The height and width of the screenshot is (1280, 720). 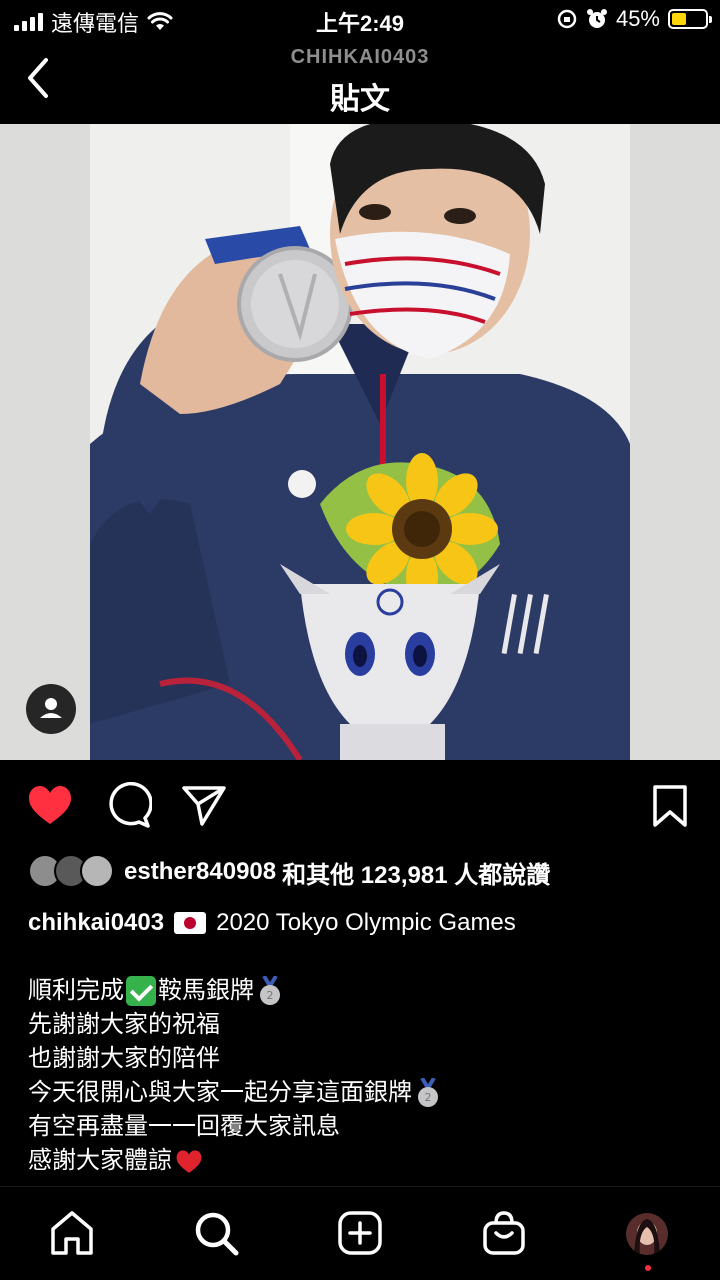 I want to click on nav-new-post, so click(x=360, y=1233).